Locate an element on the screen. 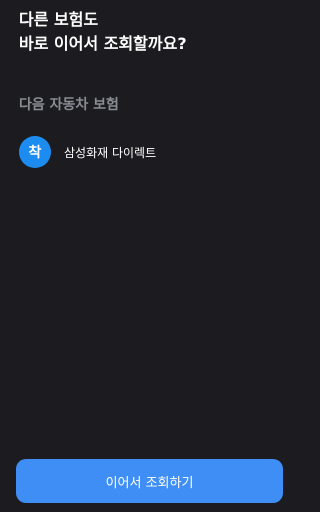 This screenshot has height=512, width=320. continue-inquiry-button: 이어서 조회하기 is located at coordinates (149, 481).